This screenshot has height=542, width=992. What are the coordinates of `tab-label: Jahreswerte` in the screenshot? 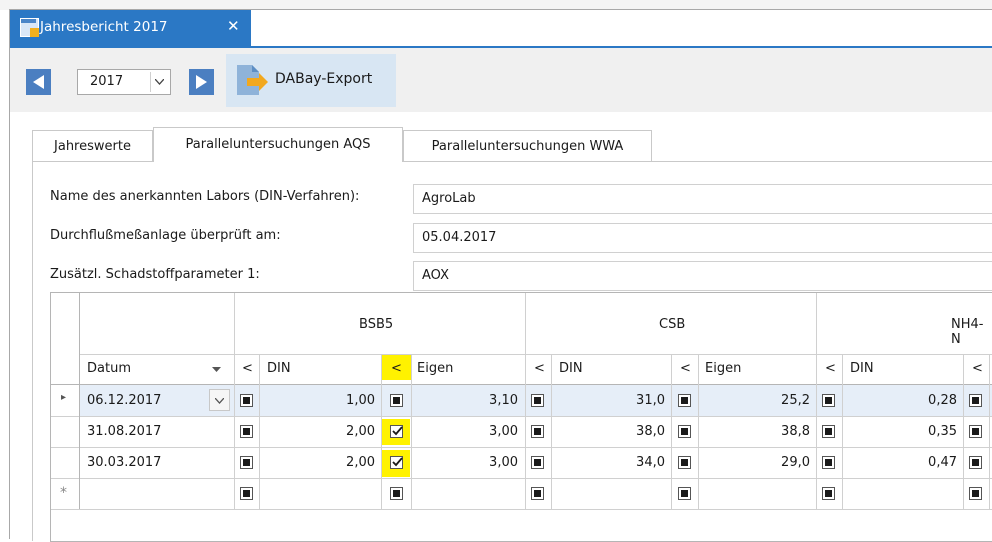 It's located at (92, 146).